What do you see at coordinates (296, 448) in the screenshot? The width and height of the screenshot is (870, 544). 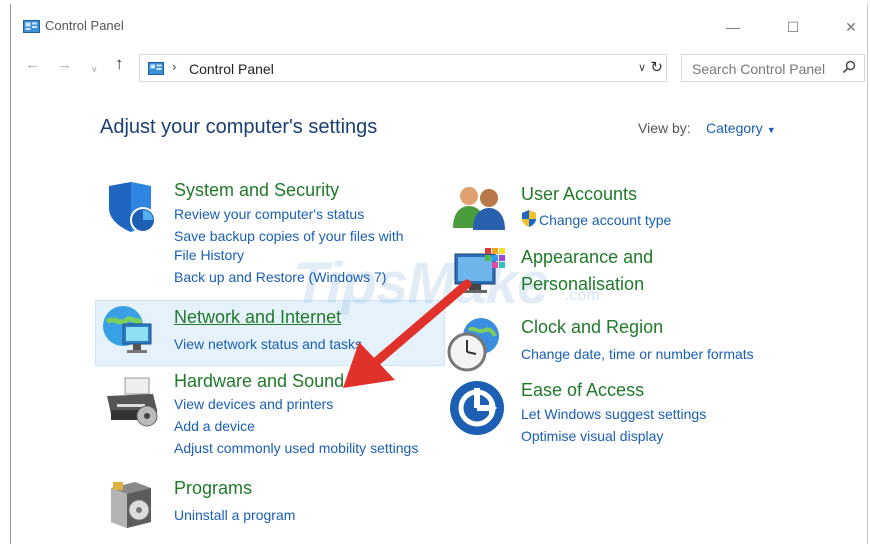 I see `link-mobility-settings: Adjust commonly used mobility settings` at bounding box center [296, 448].